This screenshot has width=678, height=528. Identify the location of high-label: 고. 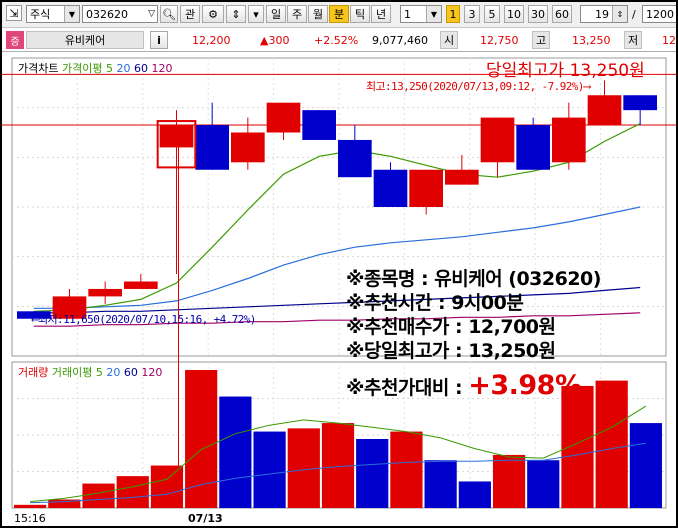
(541, 40).